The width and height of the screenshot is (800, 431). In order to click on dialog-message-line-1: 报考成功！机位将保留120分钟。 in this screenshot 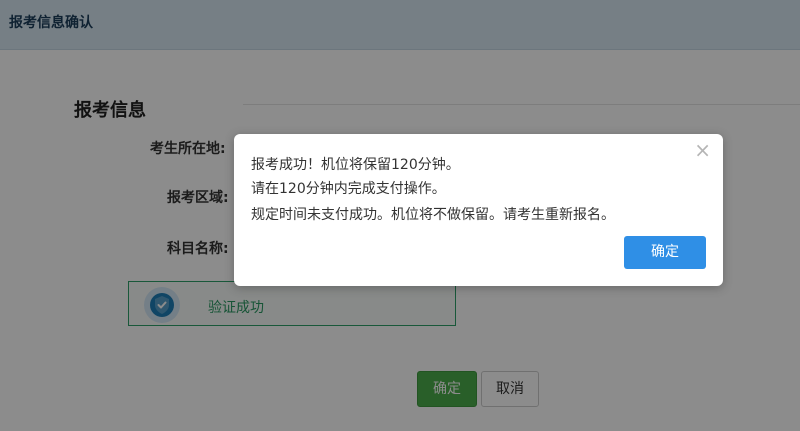, I will do `click(355, 165)`.